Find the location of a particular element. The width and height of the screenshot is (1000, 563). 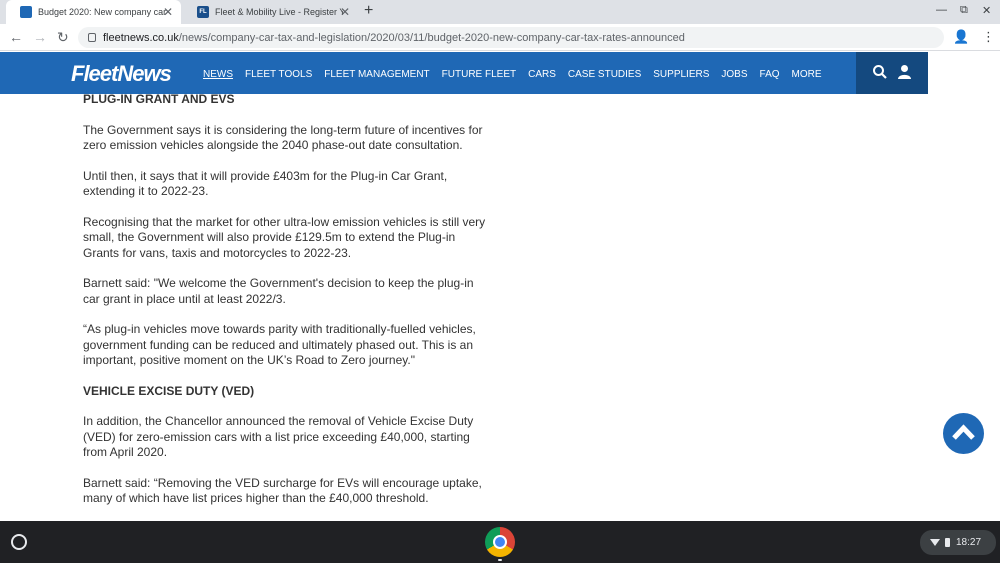

launcher-icon is located at coordinates (19, 542).